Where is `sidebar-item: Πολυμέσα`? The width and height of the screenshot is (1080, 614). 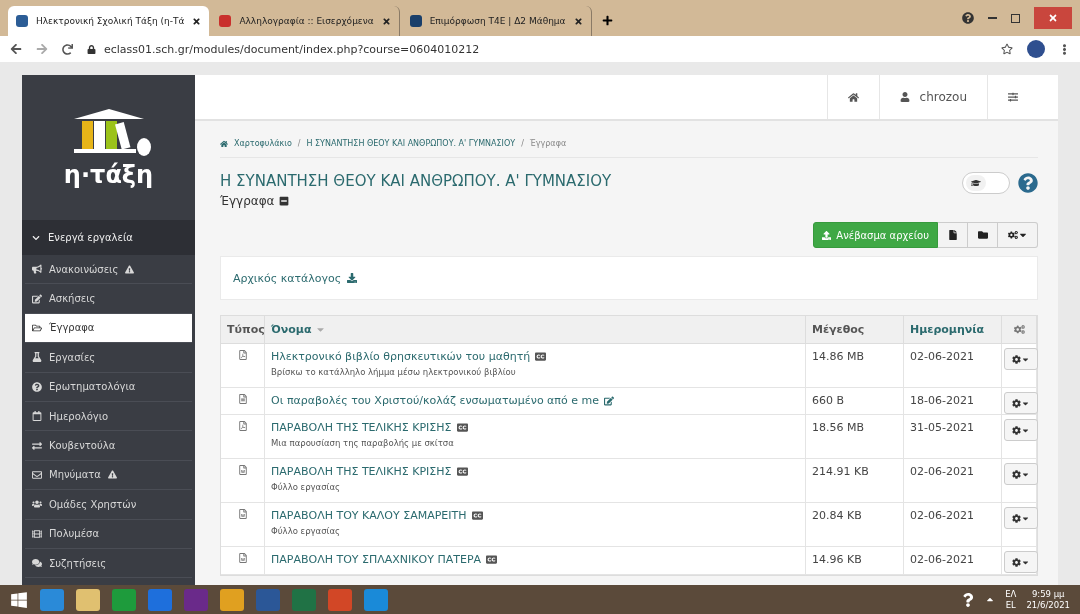
sidebar-item: Πολυμέσα is located at coordinates (108, 534).